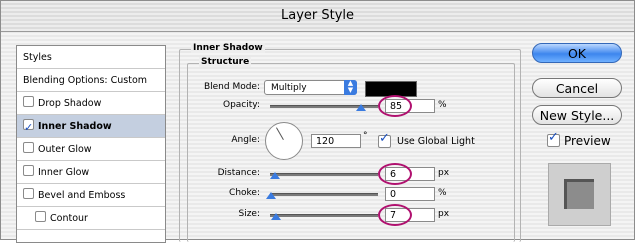  Describe the element at coordinates (324, 194) in the screenshot. I see `choke-slider-track` at that location.